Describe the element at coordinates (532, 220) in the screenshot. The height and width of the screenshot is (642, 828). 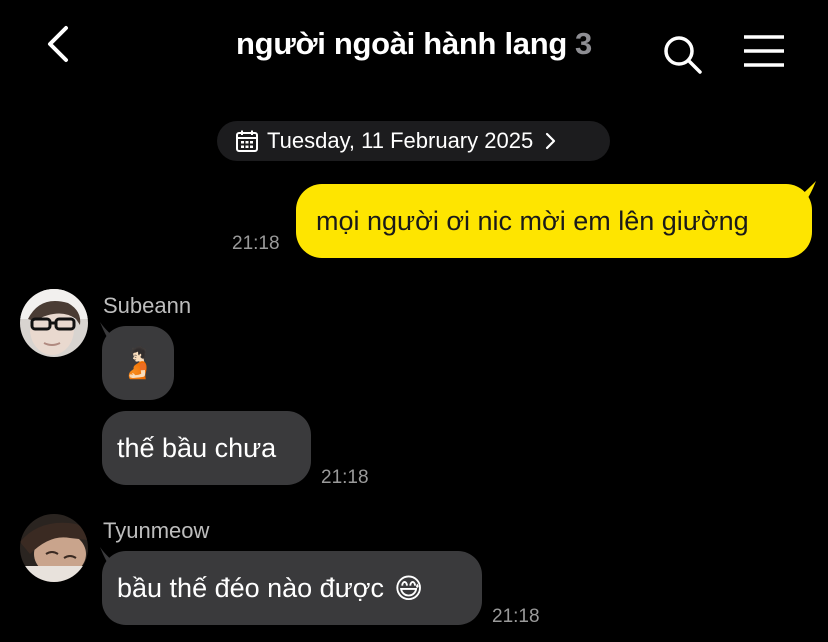
I see `message-text: mọi người ơi nic mời em lên giường` at that location.